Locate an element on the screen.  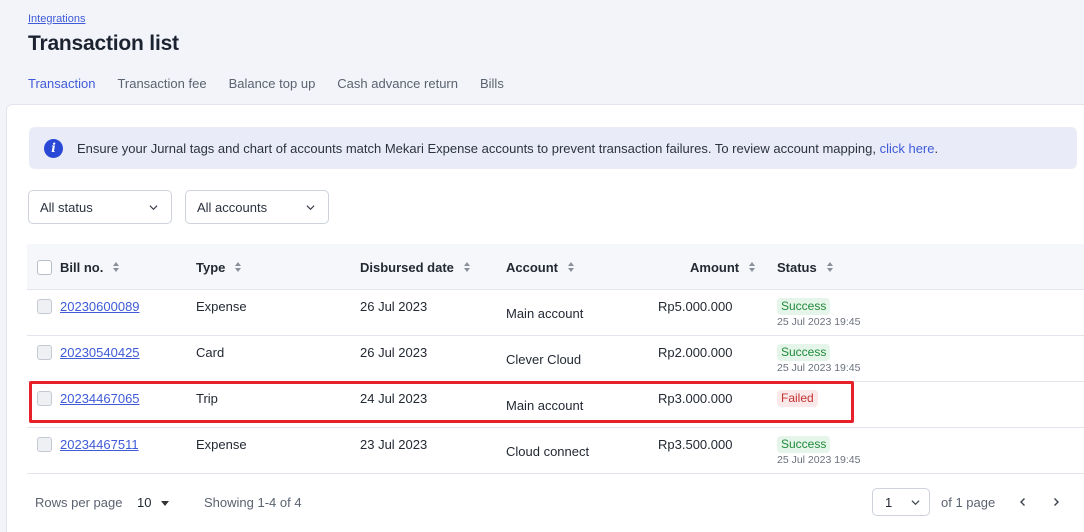
chevron-right-icon is located at coordinates (1056, 502).